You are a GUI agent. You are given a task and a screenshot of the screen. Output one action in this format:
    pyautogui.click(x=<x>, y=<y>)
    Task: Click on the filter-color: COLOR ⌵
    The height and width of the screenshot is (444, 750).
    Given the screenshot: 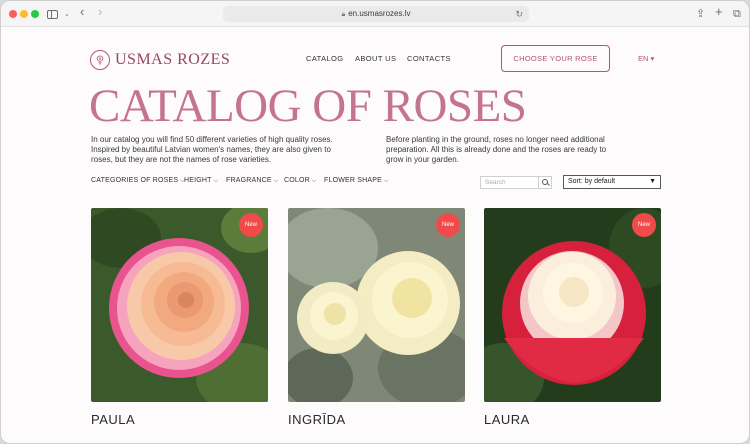 What is the action you would take?
    pyautogui.click(x=300, y=181)
    